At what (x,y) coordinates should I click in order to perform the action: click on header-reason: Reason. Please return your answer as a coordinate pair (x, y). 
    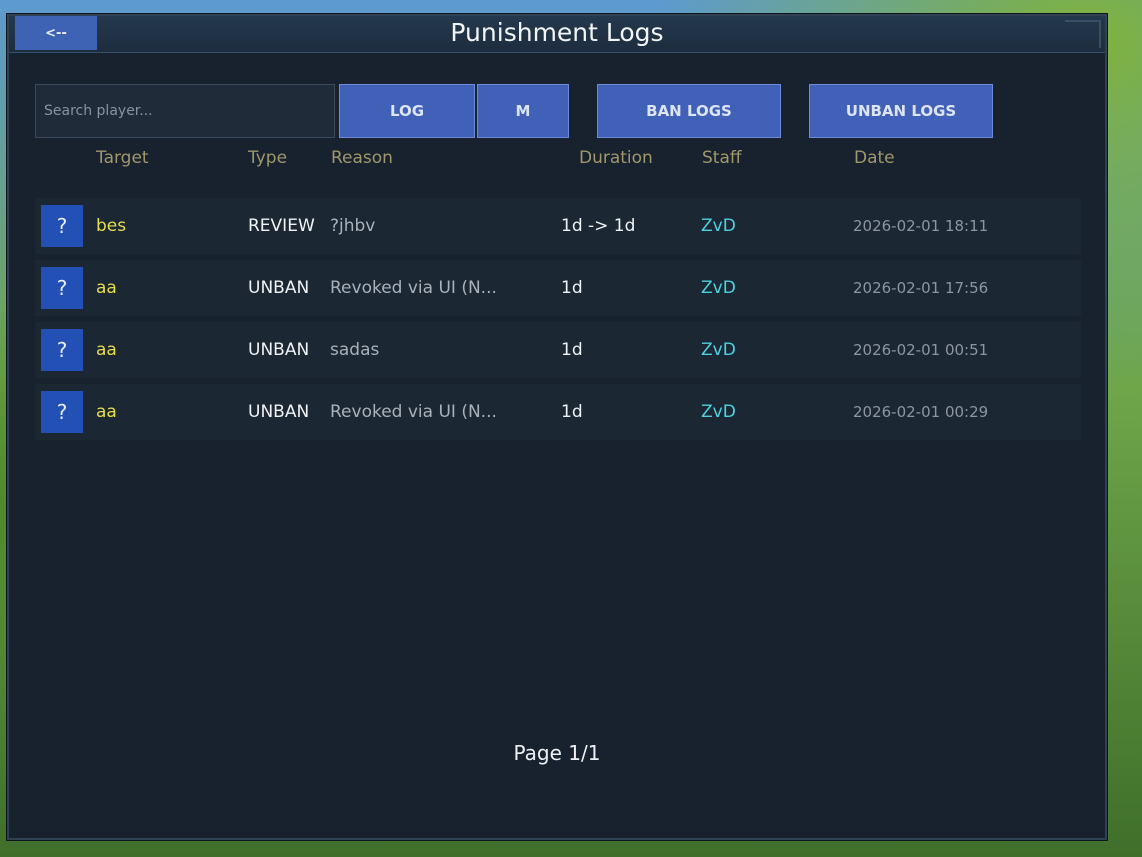
    Looking at the image, I should click on (362, 158).